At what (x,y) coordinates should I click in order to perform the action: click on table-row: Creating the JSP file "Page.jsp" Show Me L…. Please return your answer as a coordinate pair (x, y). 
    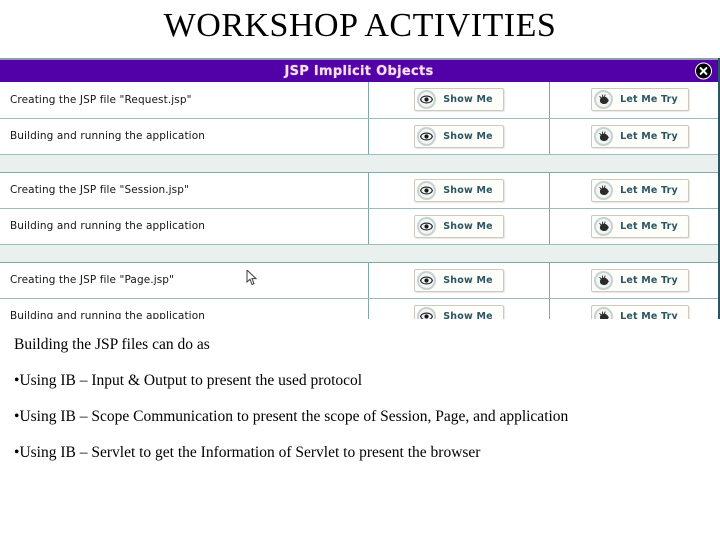
    Looking at the image, I should click on (359, 280).